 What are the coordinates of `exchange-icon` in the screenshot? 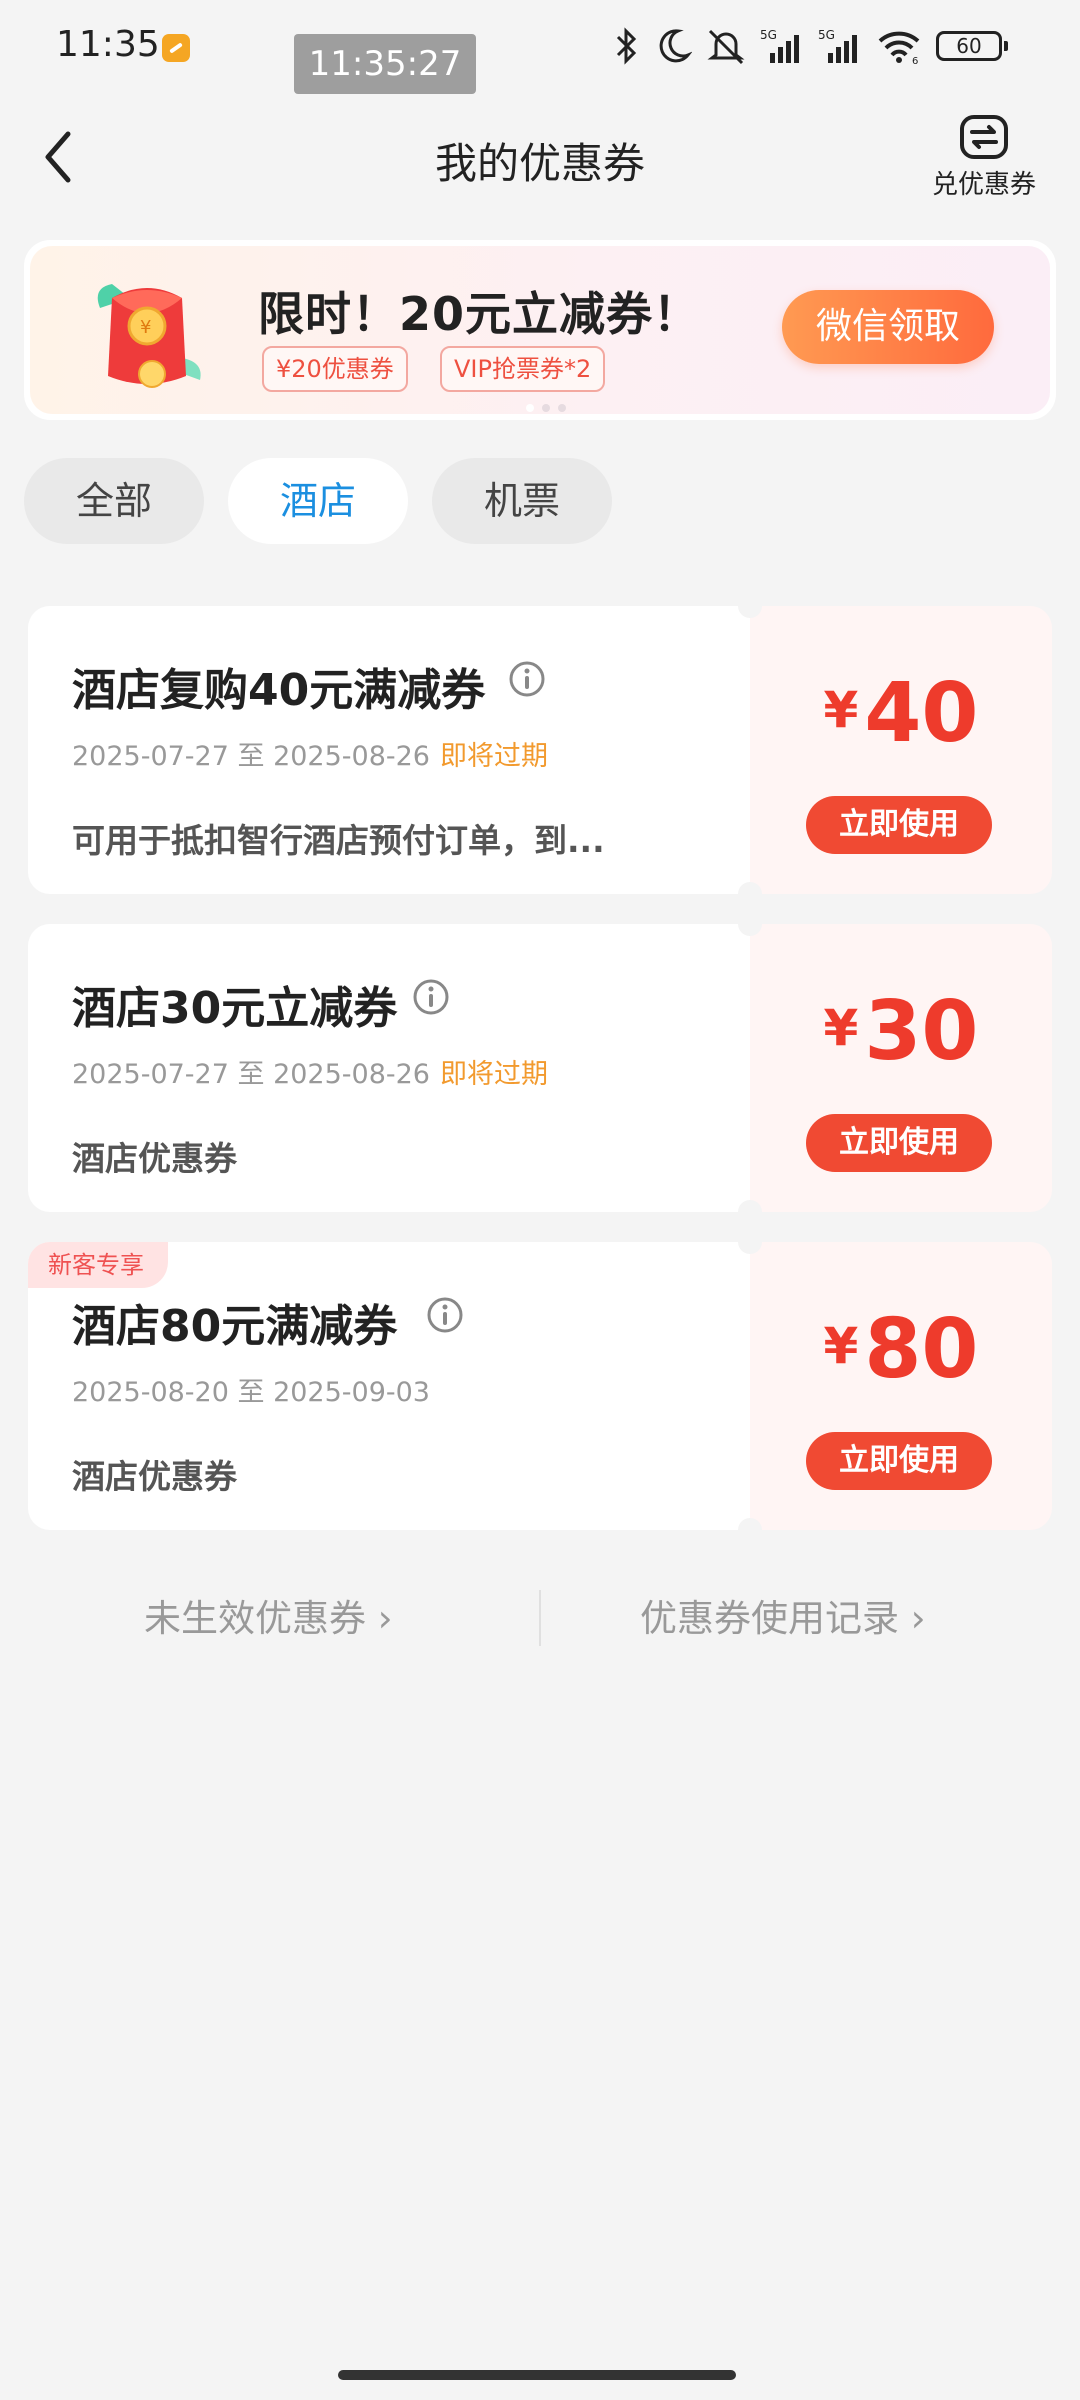 It's located at (984, 137).